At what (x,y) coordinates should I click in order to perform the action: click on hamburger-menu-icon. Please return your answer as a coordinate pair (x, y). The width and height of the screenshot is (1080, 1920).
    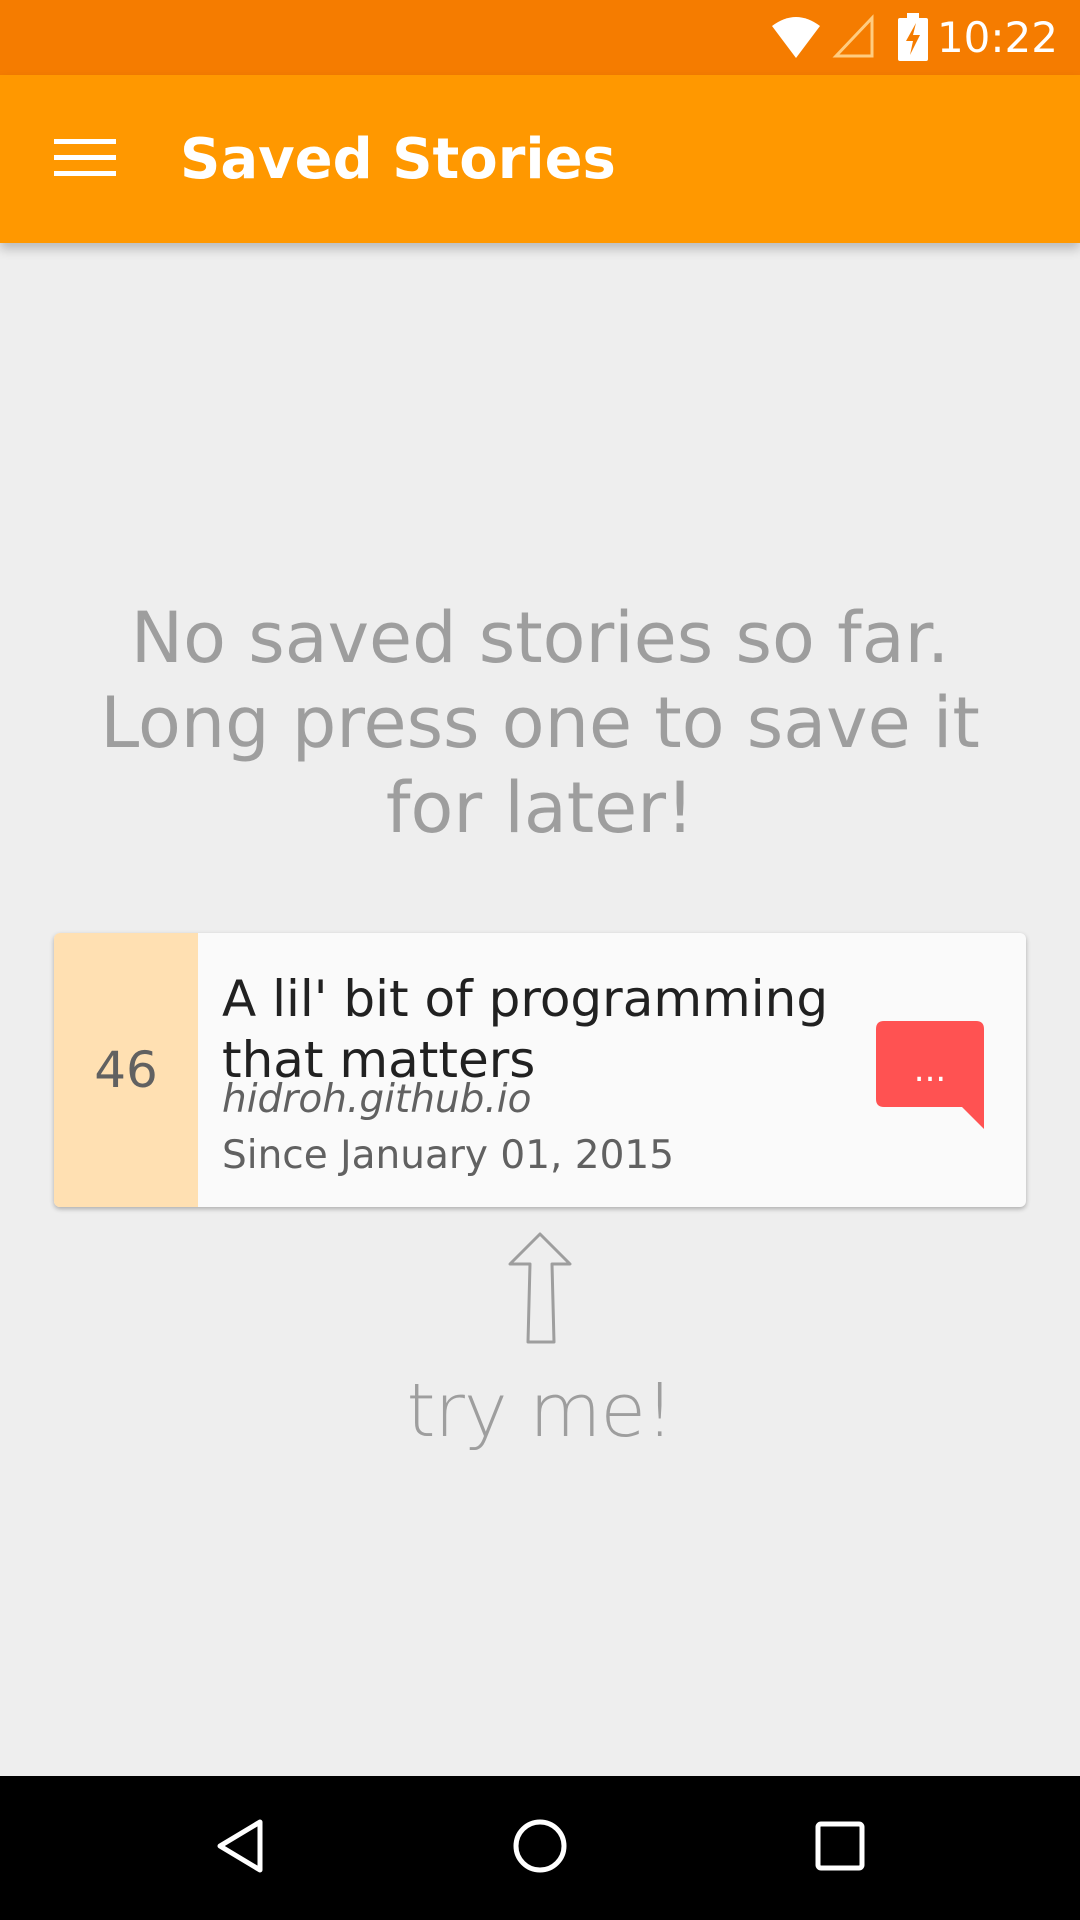
    Looking at the image, I should click on (85, 159).